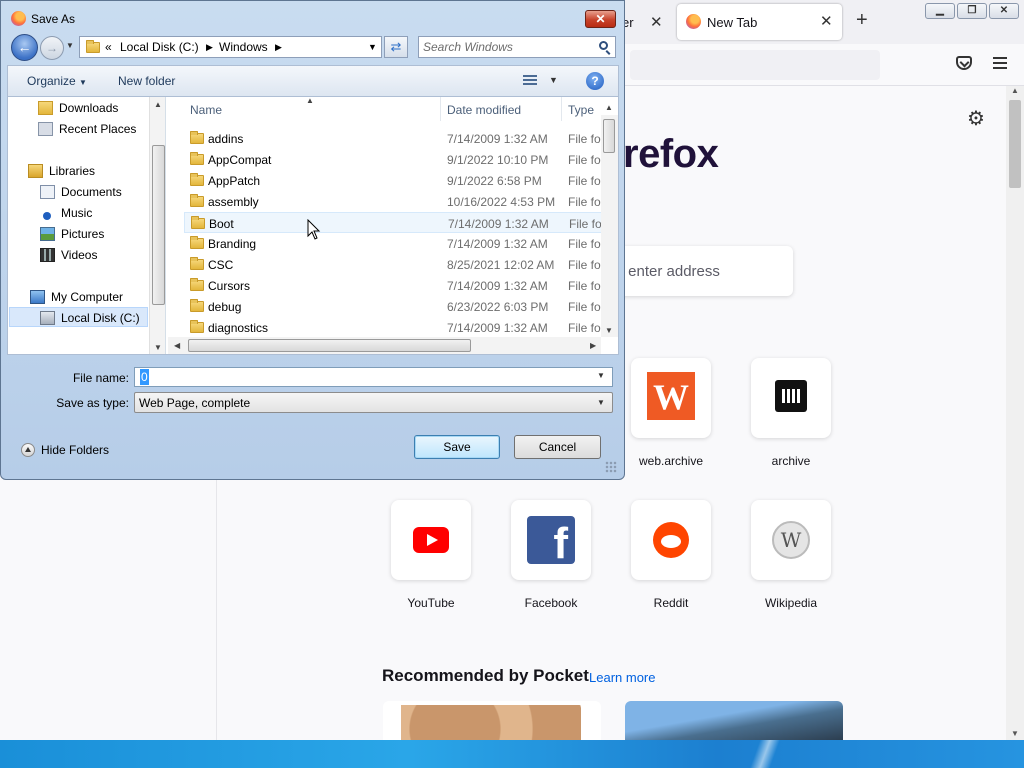 The width and height of the screenshot is (1024, 768). What do you see at coordinates (603, 45) in the screenshot?
I see `search-icon` at bounding box center [603, 45].